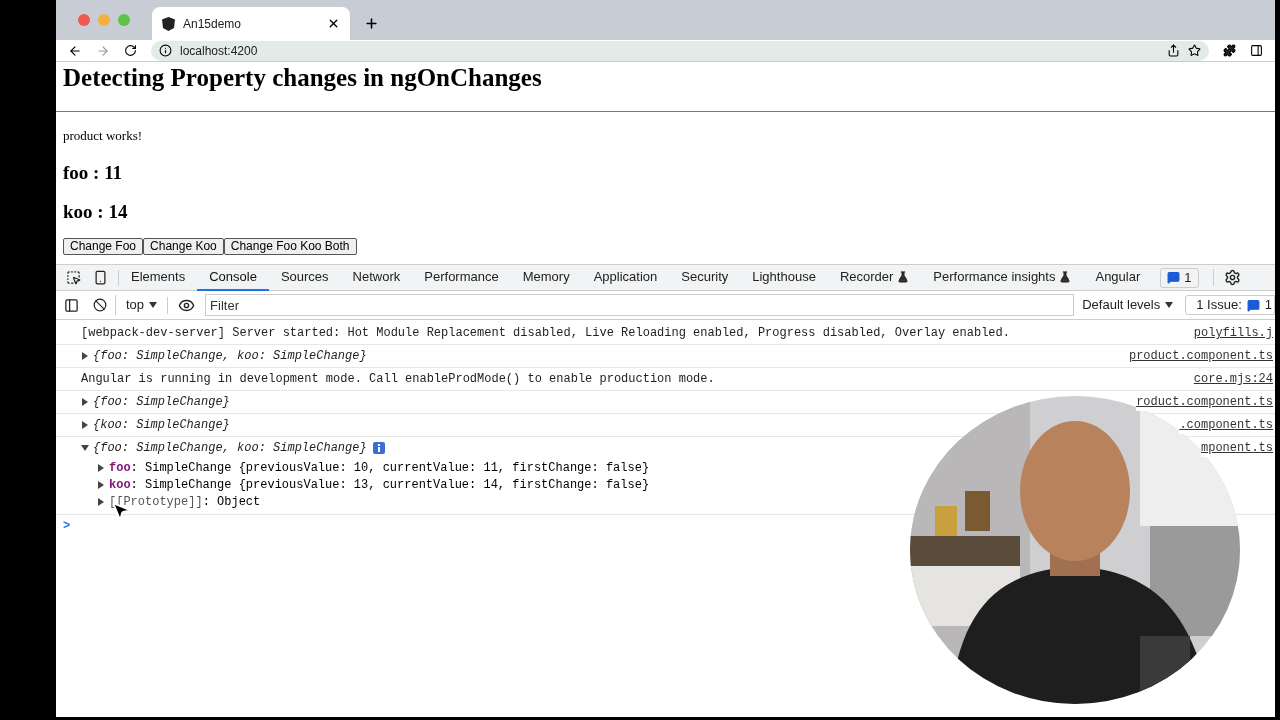 The height and width of the screenshot is (720, 1280). What do you see at coordinates (1226, 425) in the screenshot?
I see `source-link: .component.ts` at bounding box center [1226, 425].